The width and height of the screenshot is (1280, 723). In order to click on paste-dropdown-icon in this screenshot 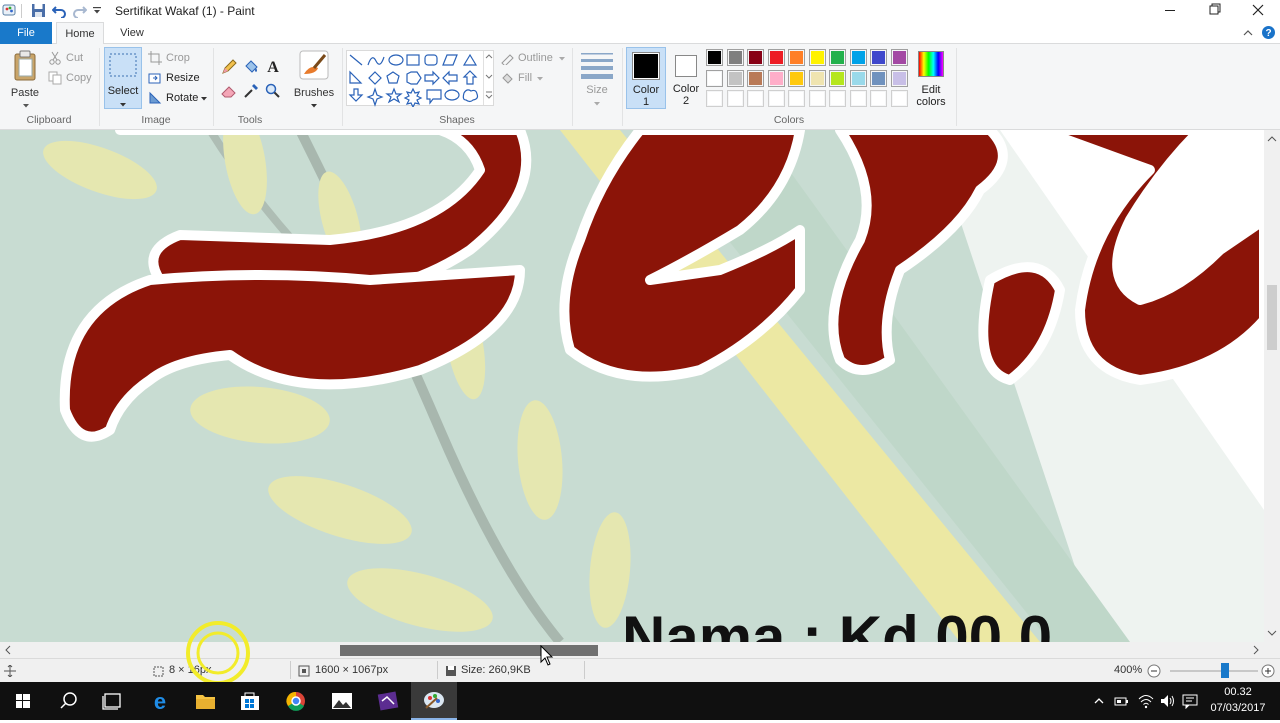, I will do `click(26, 104)`.